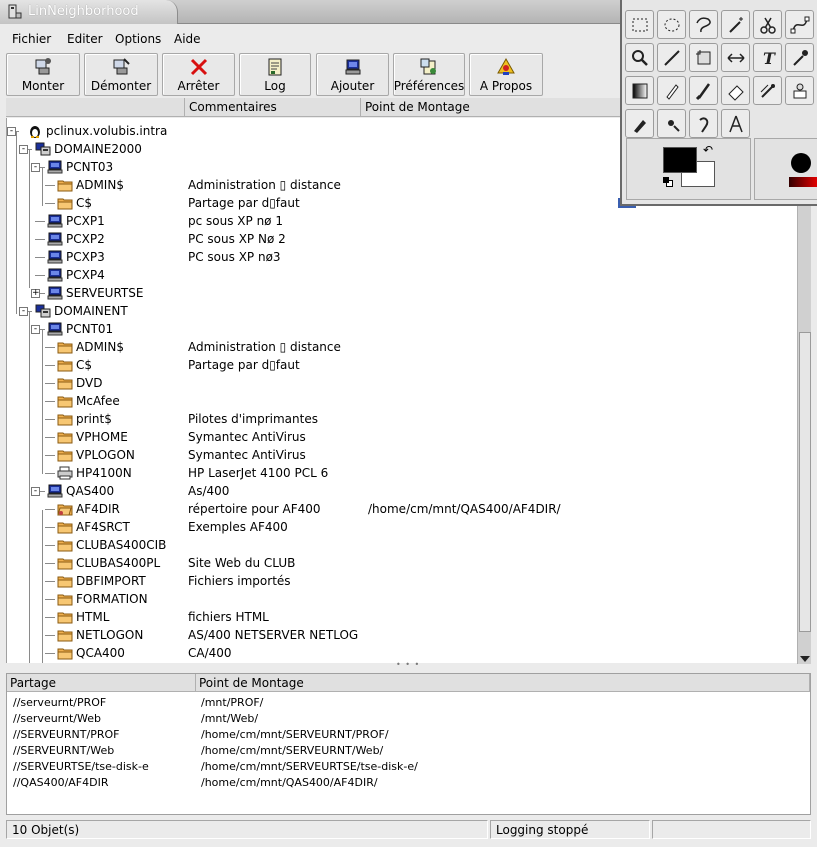  I want to click on tree-row: C$ Partage par d▯faut, so click(397, 365).